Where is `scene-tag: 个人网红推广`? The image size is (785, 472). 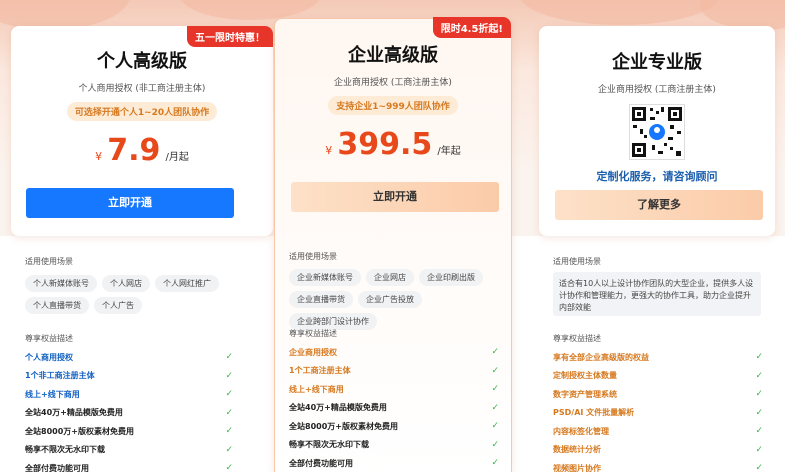 scene-tag: 个人网红推广 is located at coordinates (187, 283).